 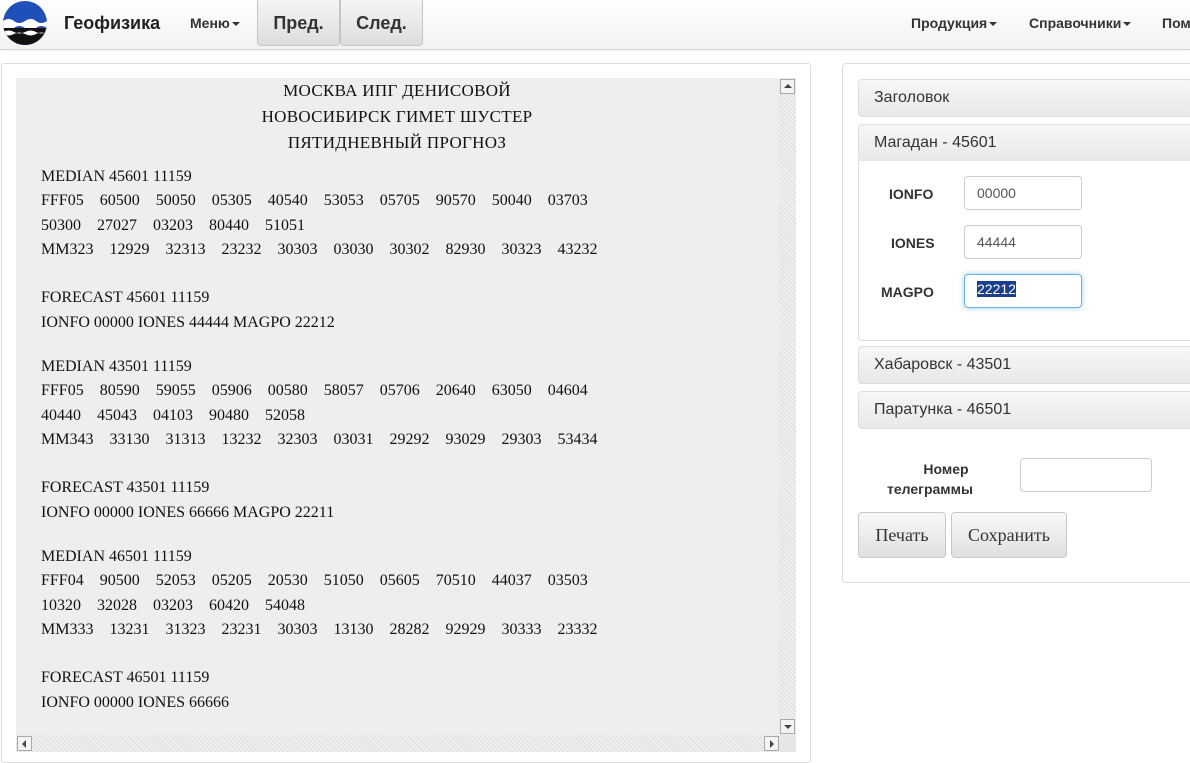 What do you see at coordinates (1024, 365) in the screenshot?
I see `accordion-khabarovsk: Хабаровск - 43501` at bounding box center [1024, 365].